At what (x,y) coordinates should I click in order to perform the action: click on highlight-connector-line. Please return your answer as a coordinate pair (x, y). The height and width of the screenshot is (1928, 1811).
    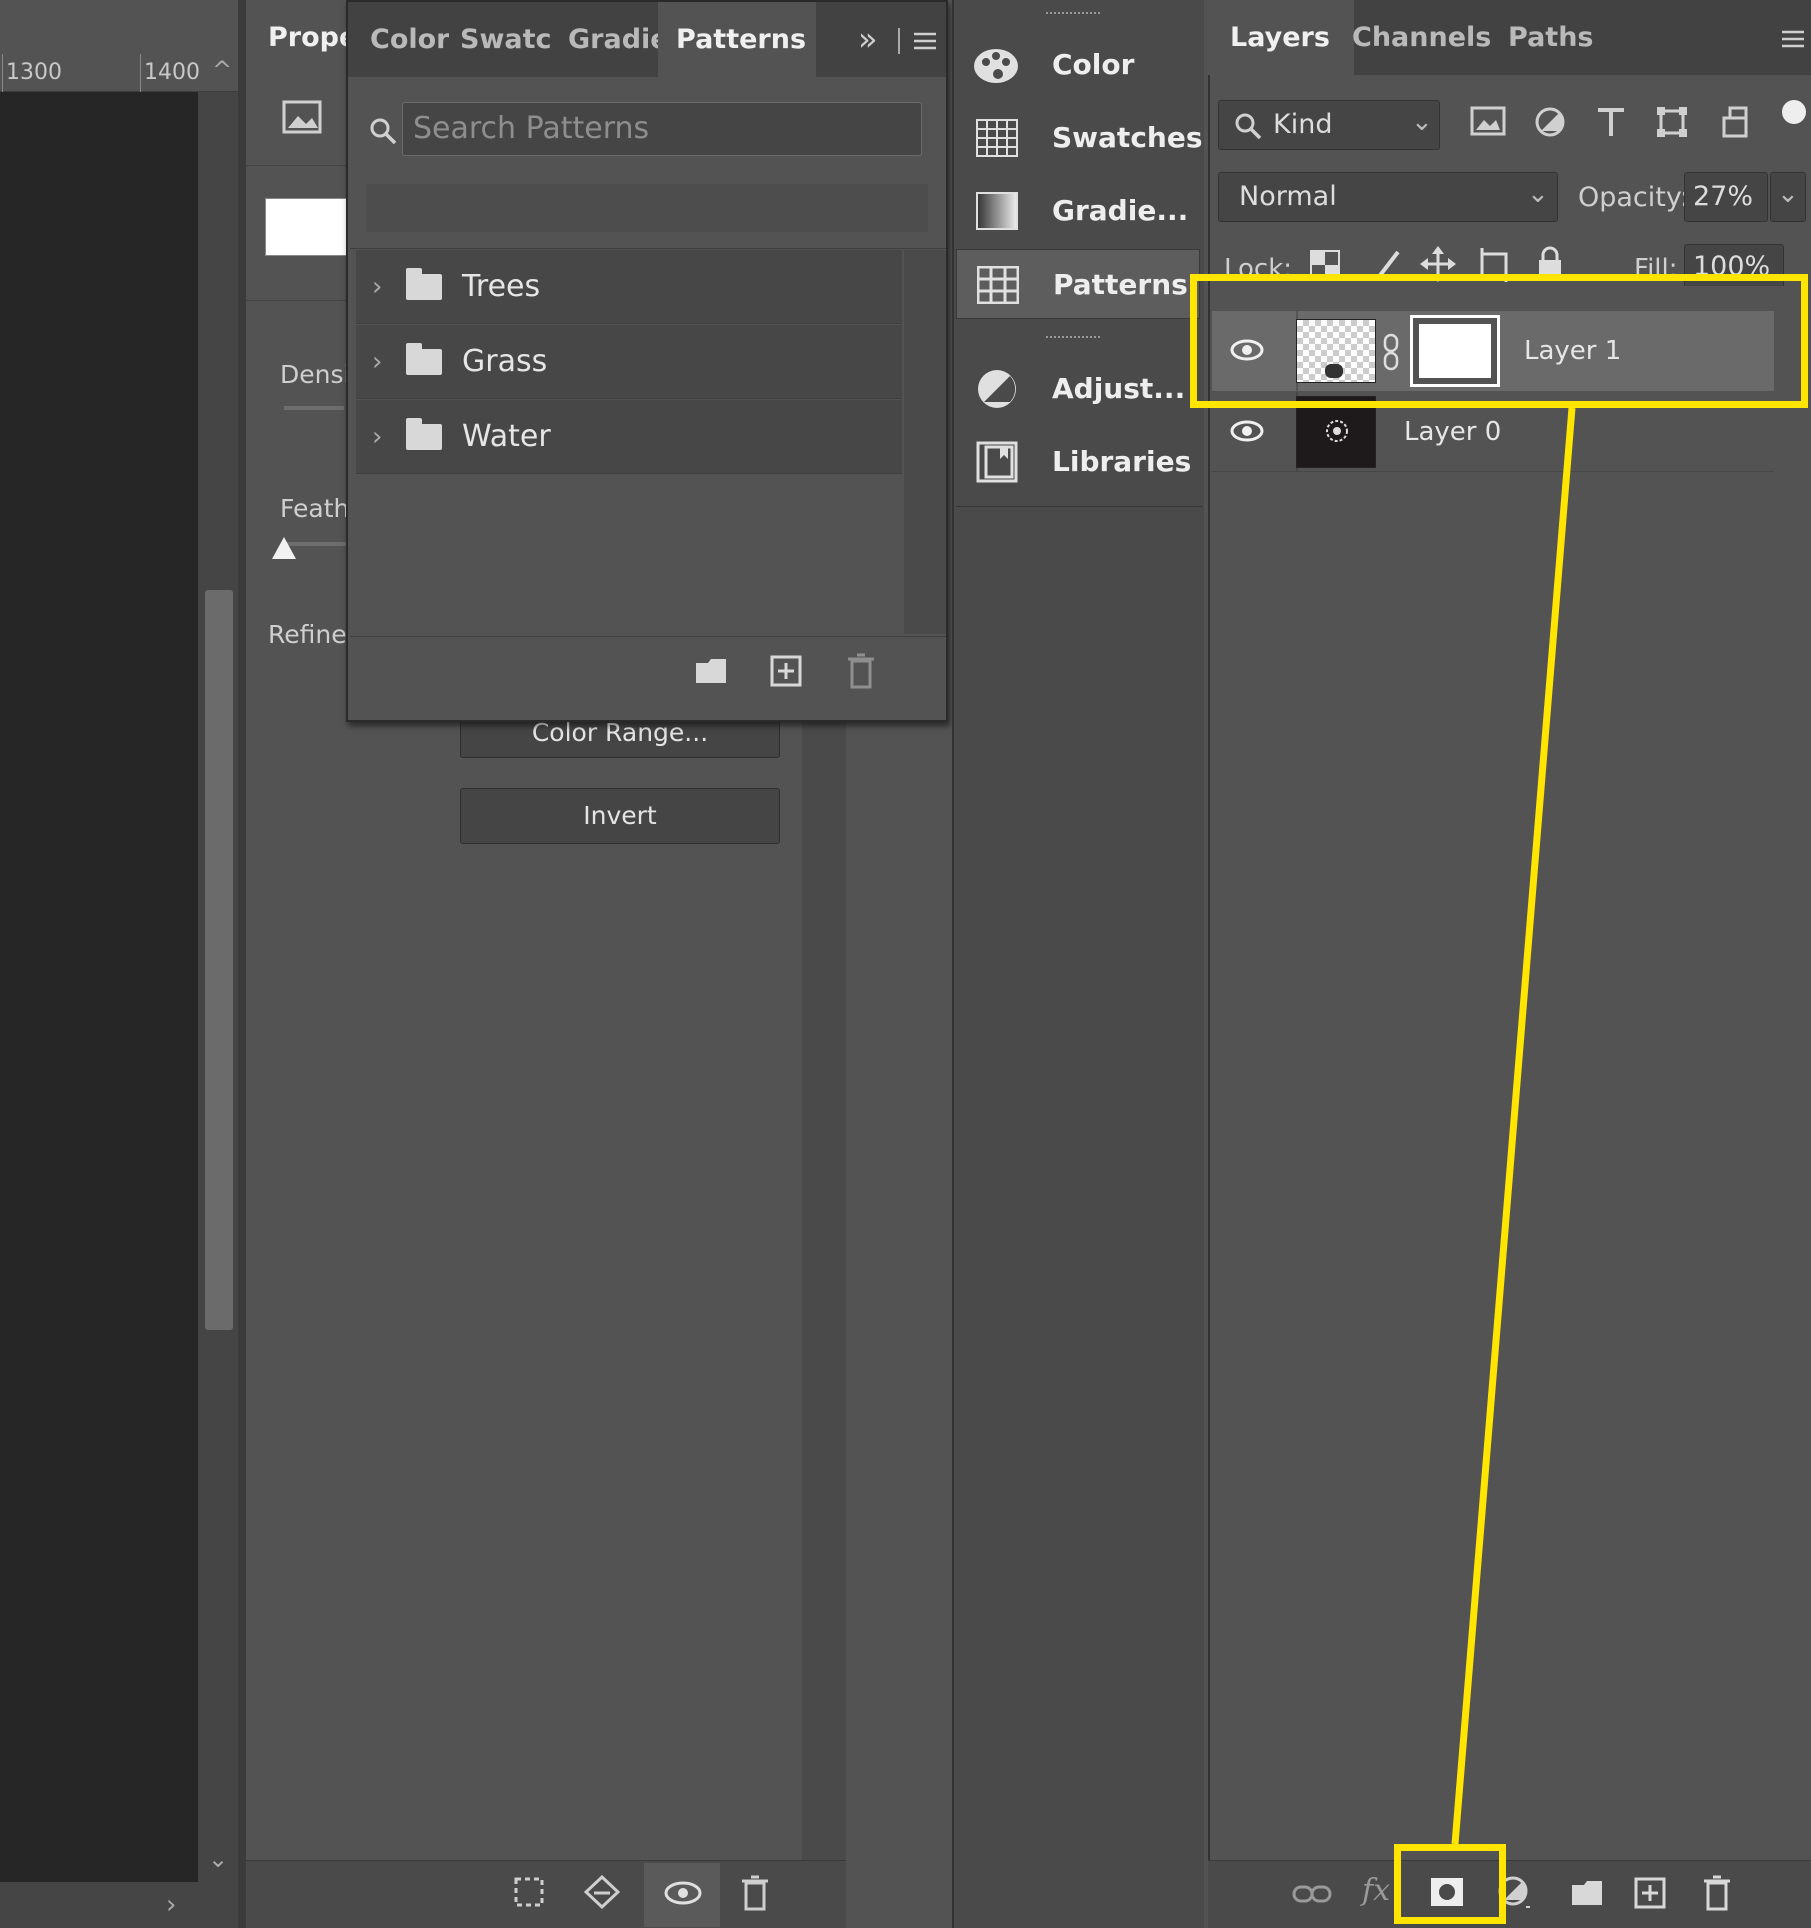
    Looking at the image, I should click on (1513, 1126).